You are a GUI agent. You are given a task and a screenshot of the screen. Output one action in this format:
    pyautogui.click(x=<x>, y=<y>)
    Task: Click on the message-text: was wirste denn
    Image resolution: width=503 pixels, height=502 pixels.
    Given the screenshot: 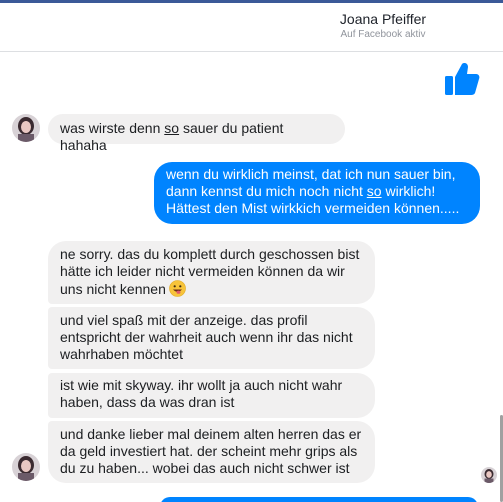 What is the action you would take?
    pyautogui.click(x=112, y=128)
    